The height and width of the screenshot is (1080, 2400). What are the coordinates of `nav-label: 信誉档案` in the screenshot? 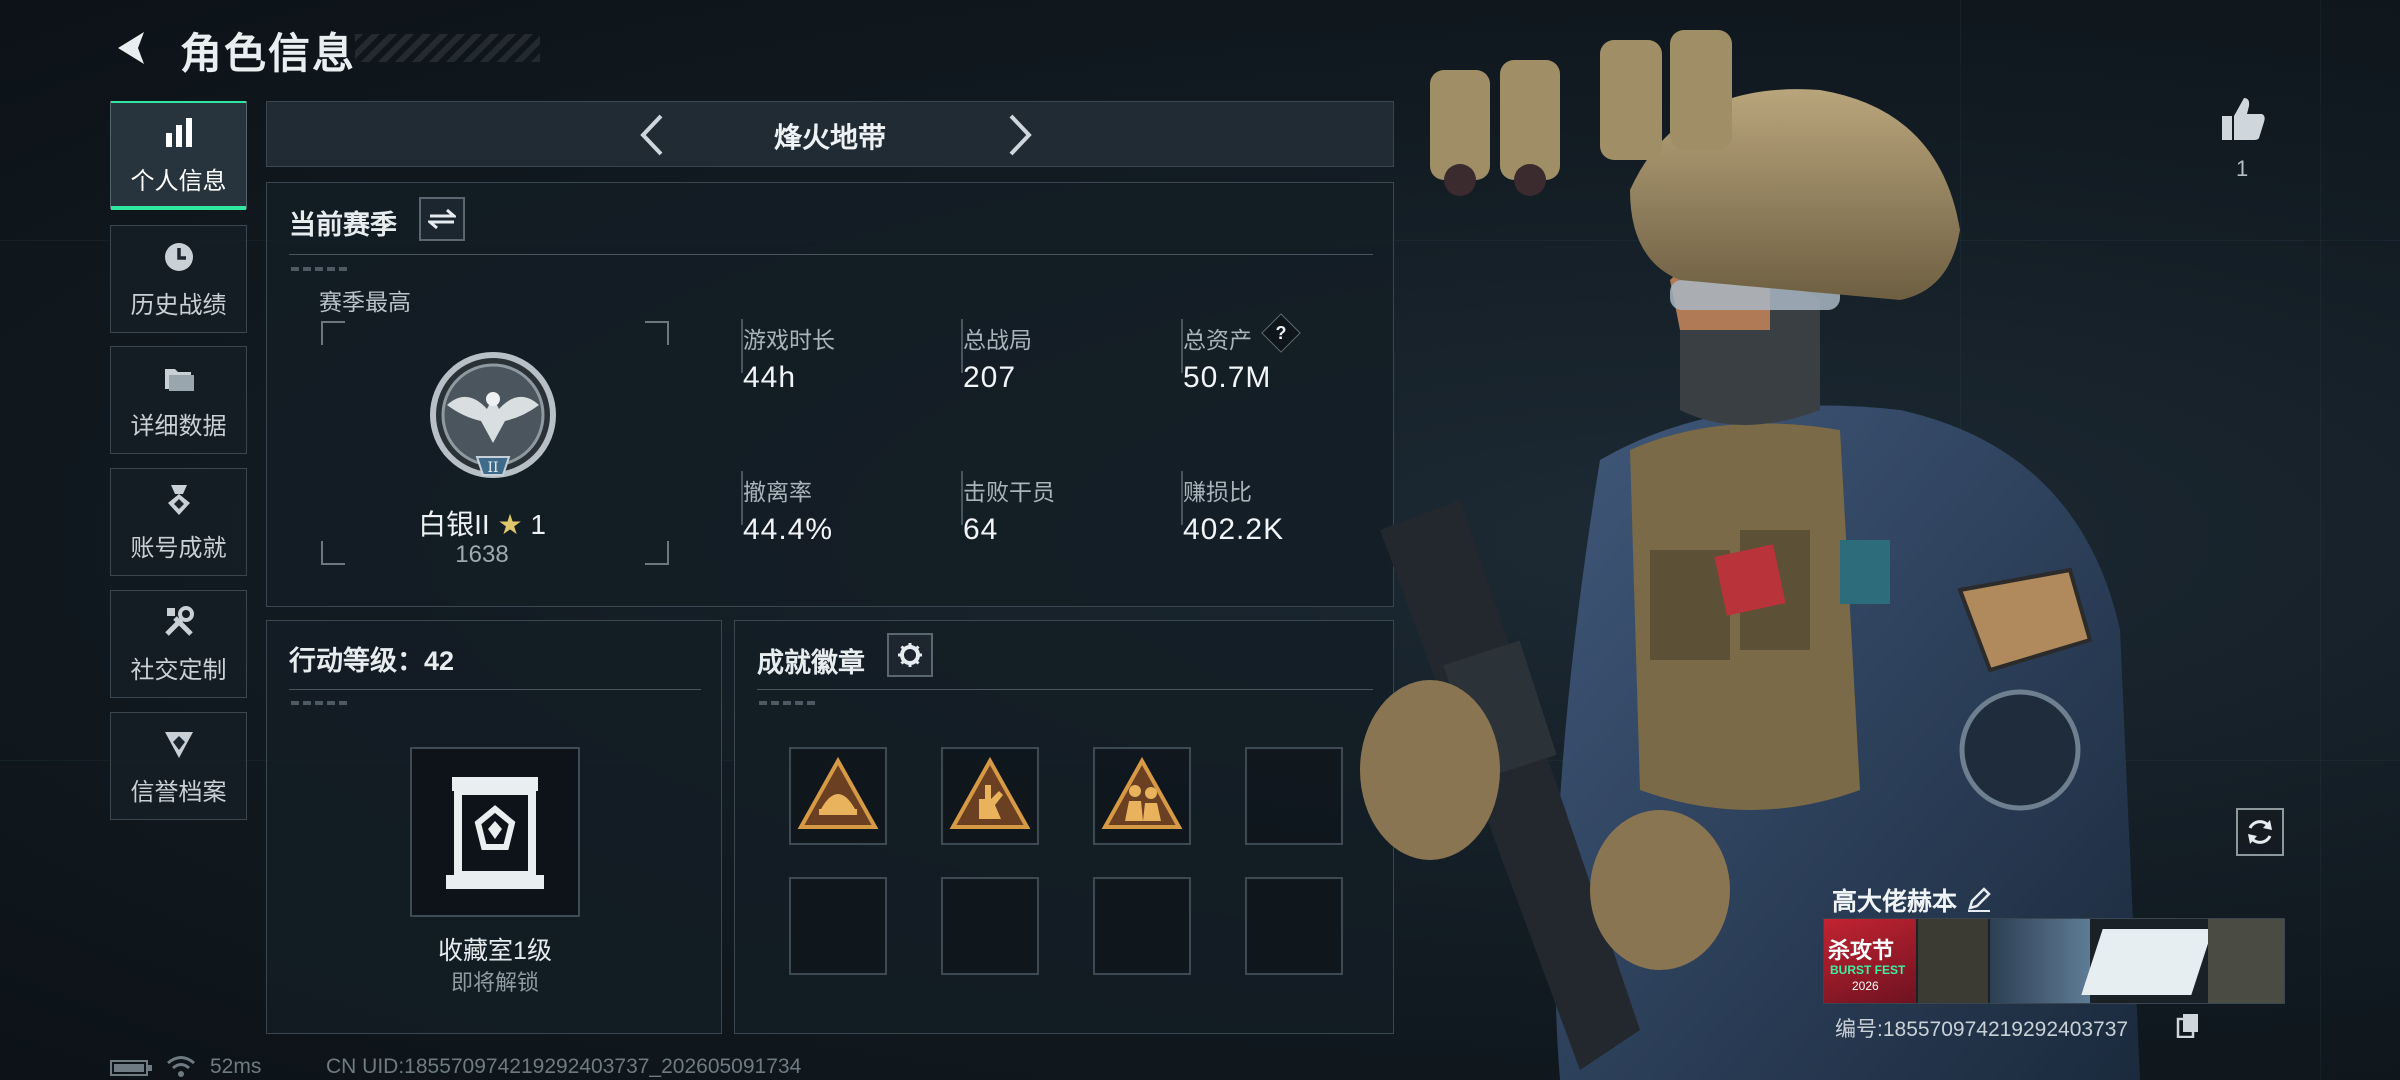 It's located at (178, 792).